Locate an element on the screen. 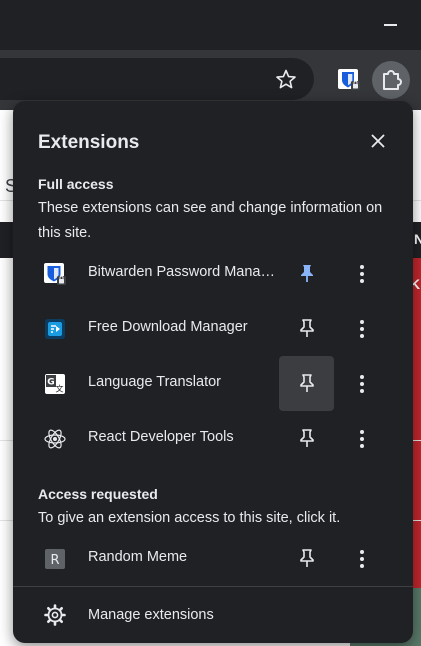  extension-item-random-meme: R Random Meme is located at coordinates (213, 558).